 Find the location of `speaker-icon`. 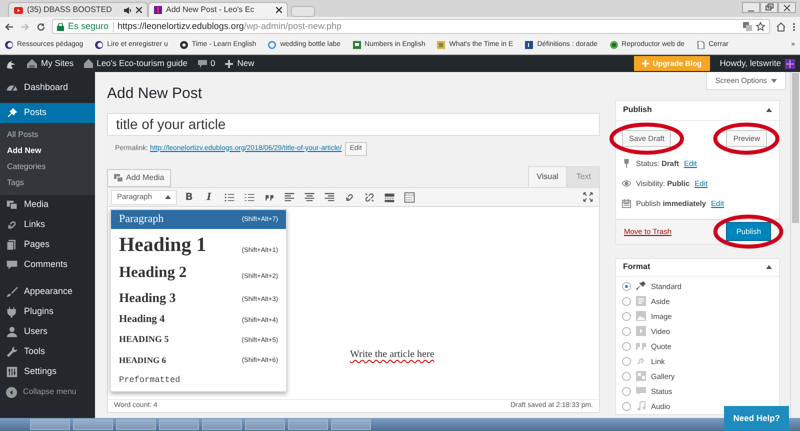

speaker-icon is located at coordinates (128, 10).